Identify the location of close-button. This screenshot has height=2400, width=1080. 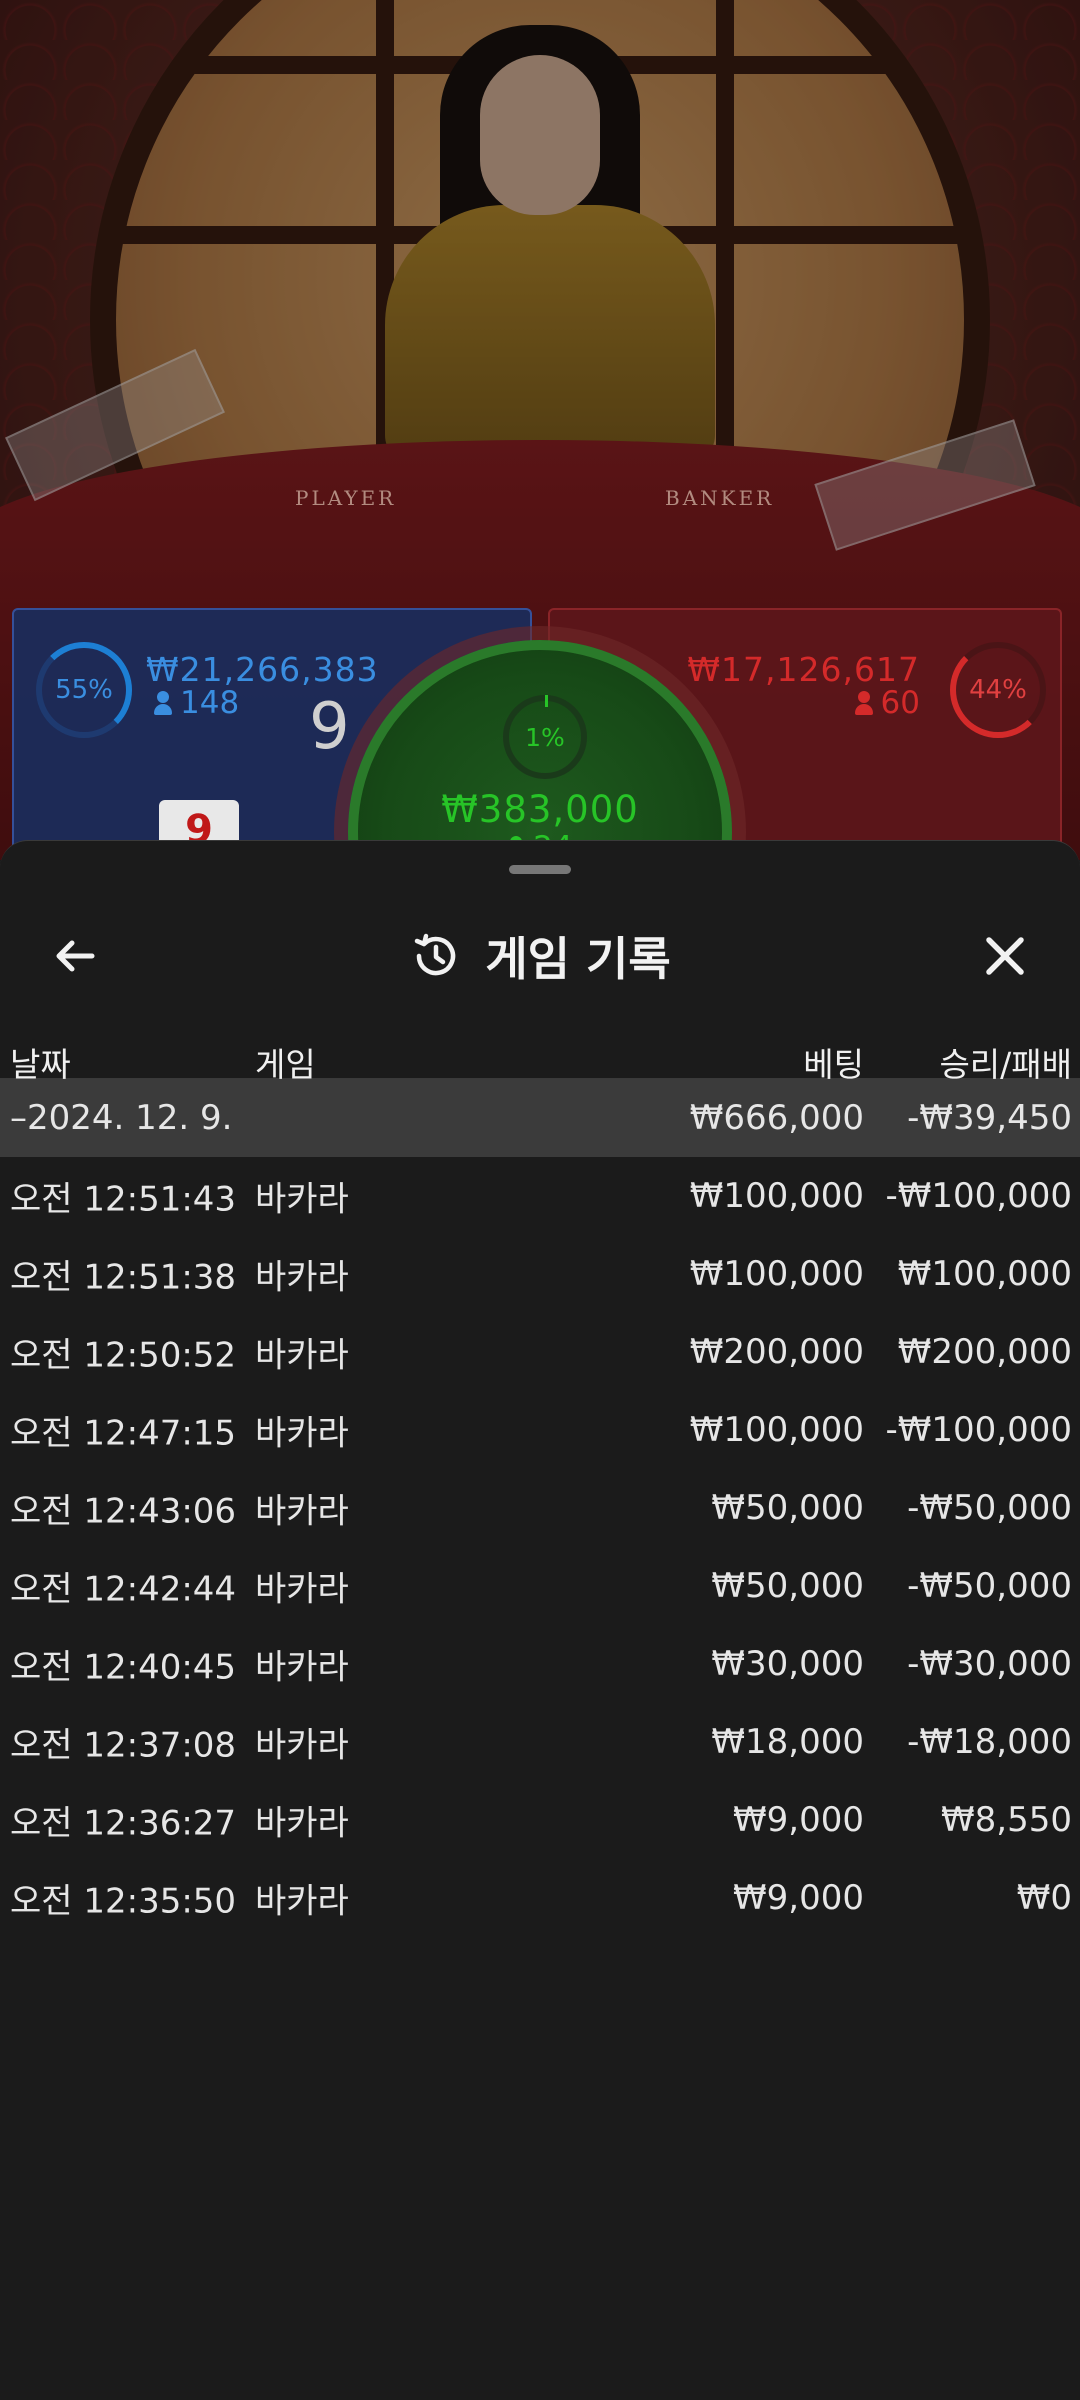
(1005, 956).